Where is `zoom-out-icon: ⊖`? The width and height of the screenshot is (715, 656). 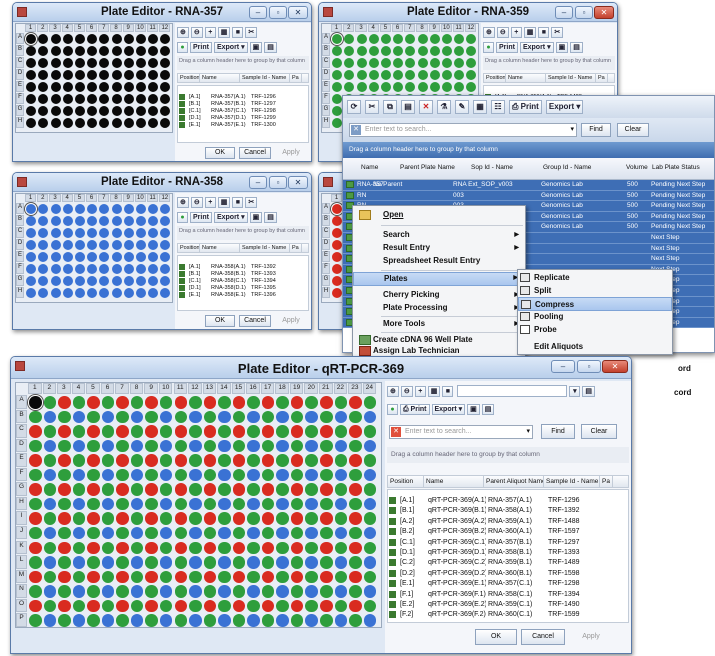
zoom-out-icon: ⊖ is located at coordinates (502, 32).